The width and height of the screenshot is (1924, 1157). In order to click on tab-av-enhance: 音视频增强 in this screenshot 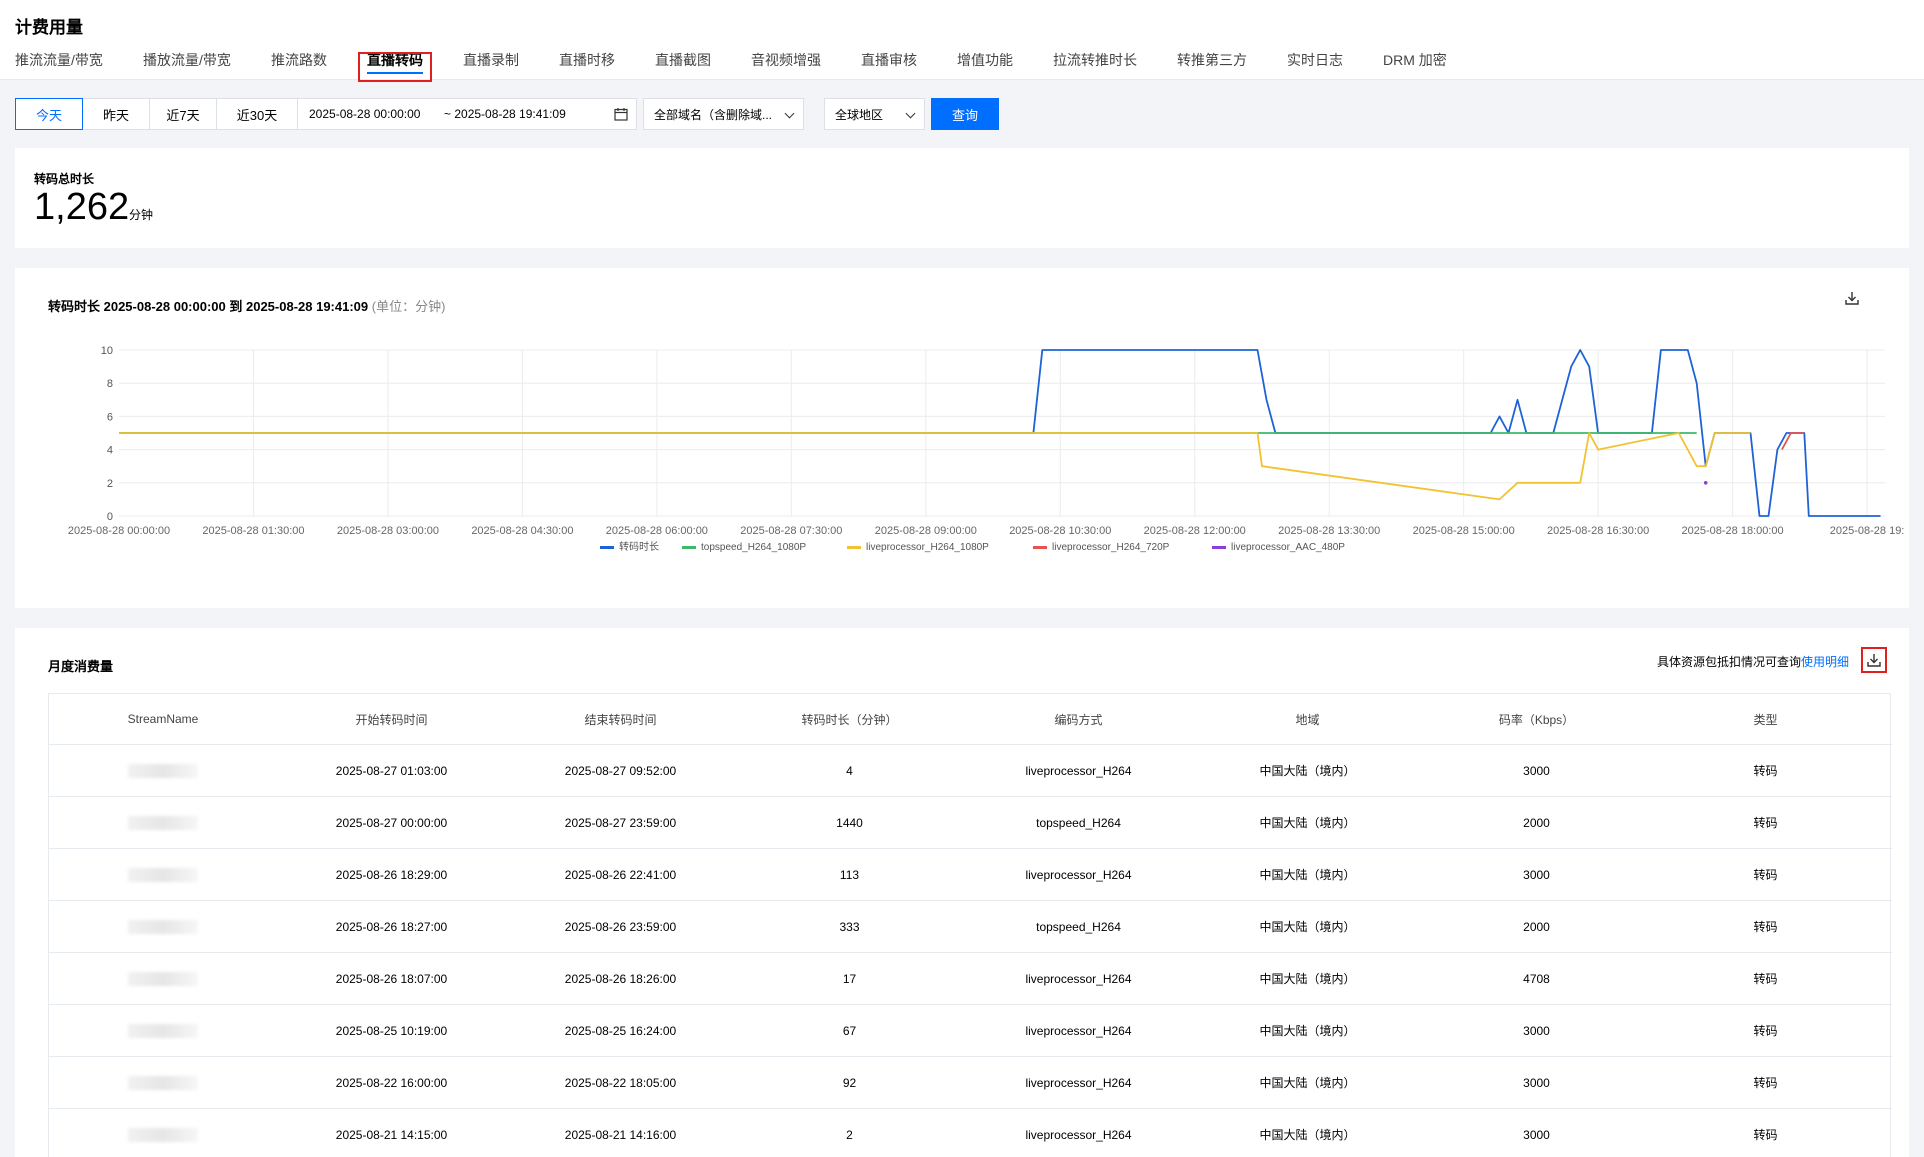, I will do `click(786, 65)`.